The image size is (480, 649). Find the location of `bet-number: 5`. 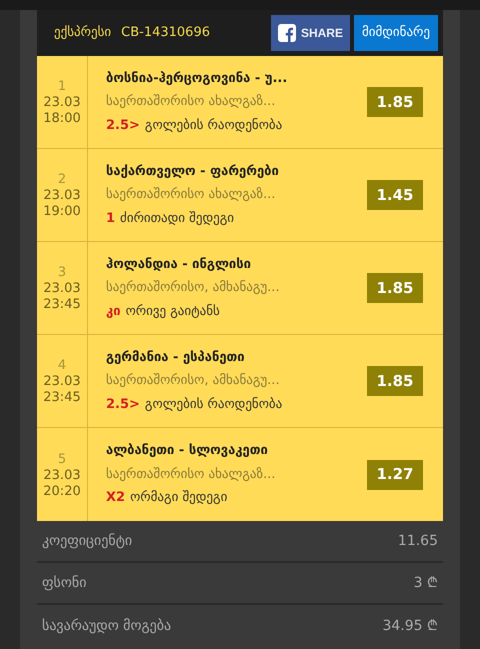

bet-number: 5 is located at coordinates (62, 460).